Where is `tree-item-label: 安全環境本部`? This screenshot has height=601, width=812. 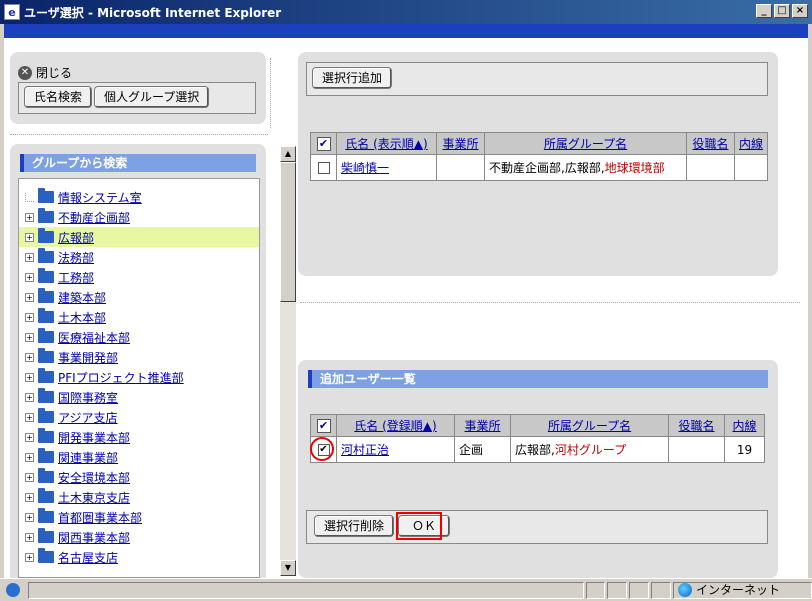
tree-item-label: 安全環境本部 is located at coordinates (94, 477).